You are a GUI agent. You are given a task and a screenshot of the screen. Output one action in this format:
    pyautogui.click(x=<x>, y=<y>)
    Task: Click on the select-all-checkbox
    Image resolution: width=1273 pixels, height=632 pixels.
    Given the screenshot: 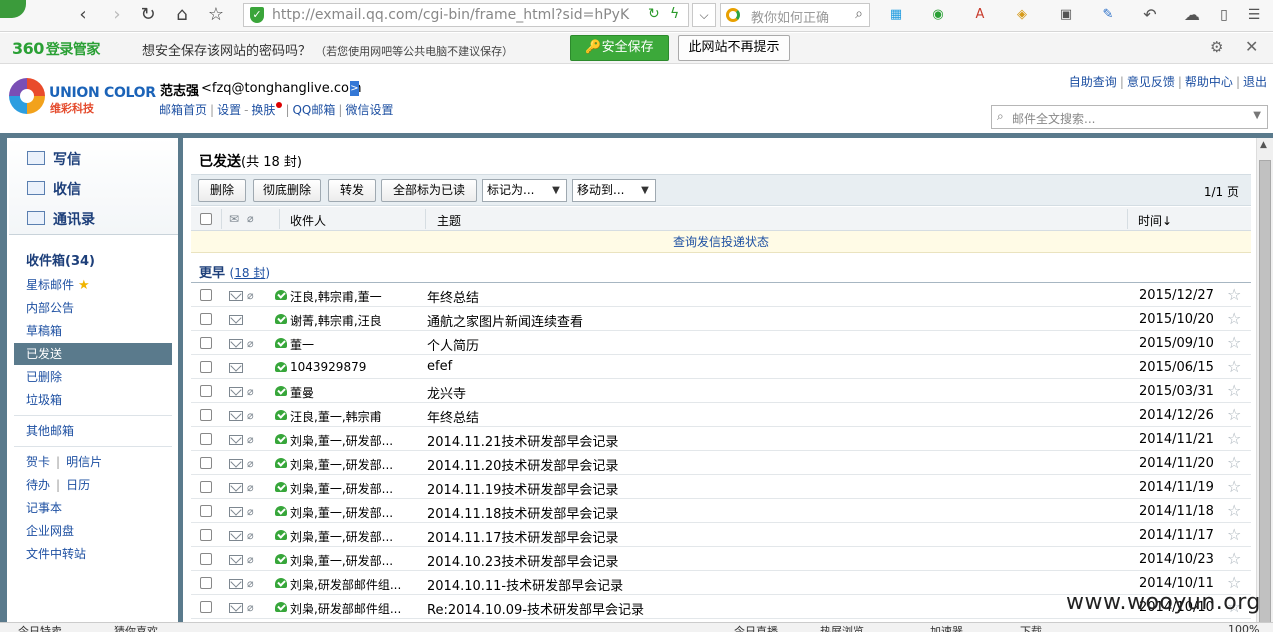 What is the action you would take?
    pyautogui.click(x=206, y=219)
    